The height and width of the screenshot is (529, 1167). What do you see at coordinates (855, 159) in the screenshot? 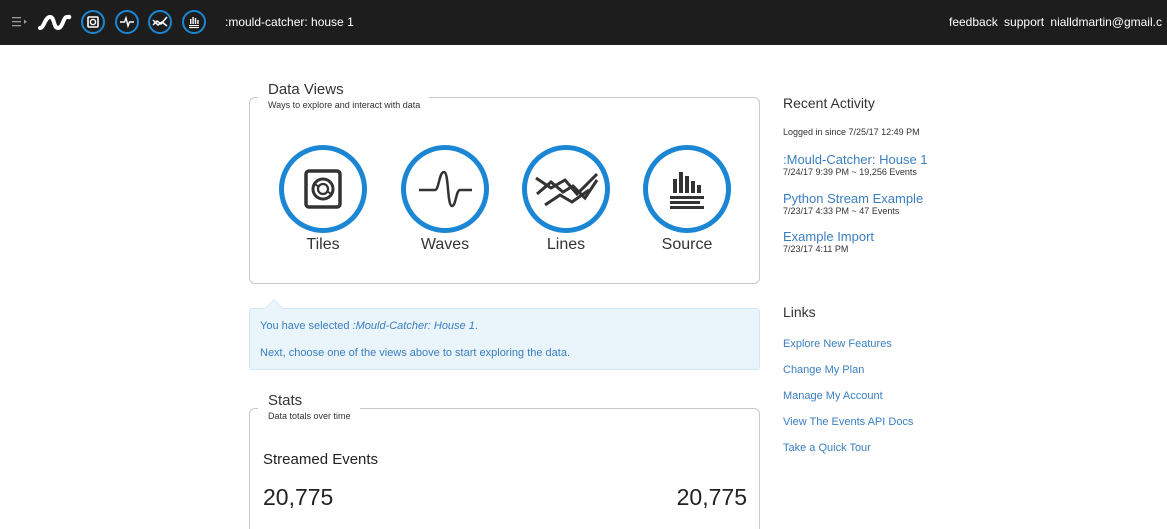
I see `activity-item-title: :Mould-Catcher: House 1` at bounding box center [855, 159].